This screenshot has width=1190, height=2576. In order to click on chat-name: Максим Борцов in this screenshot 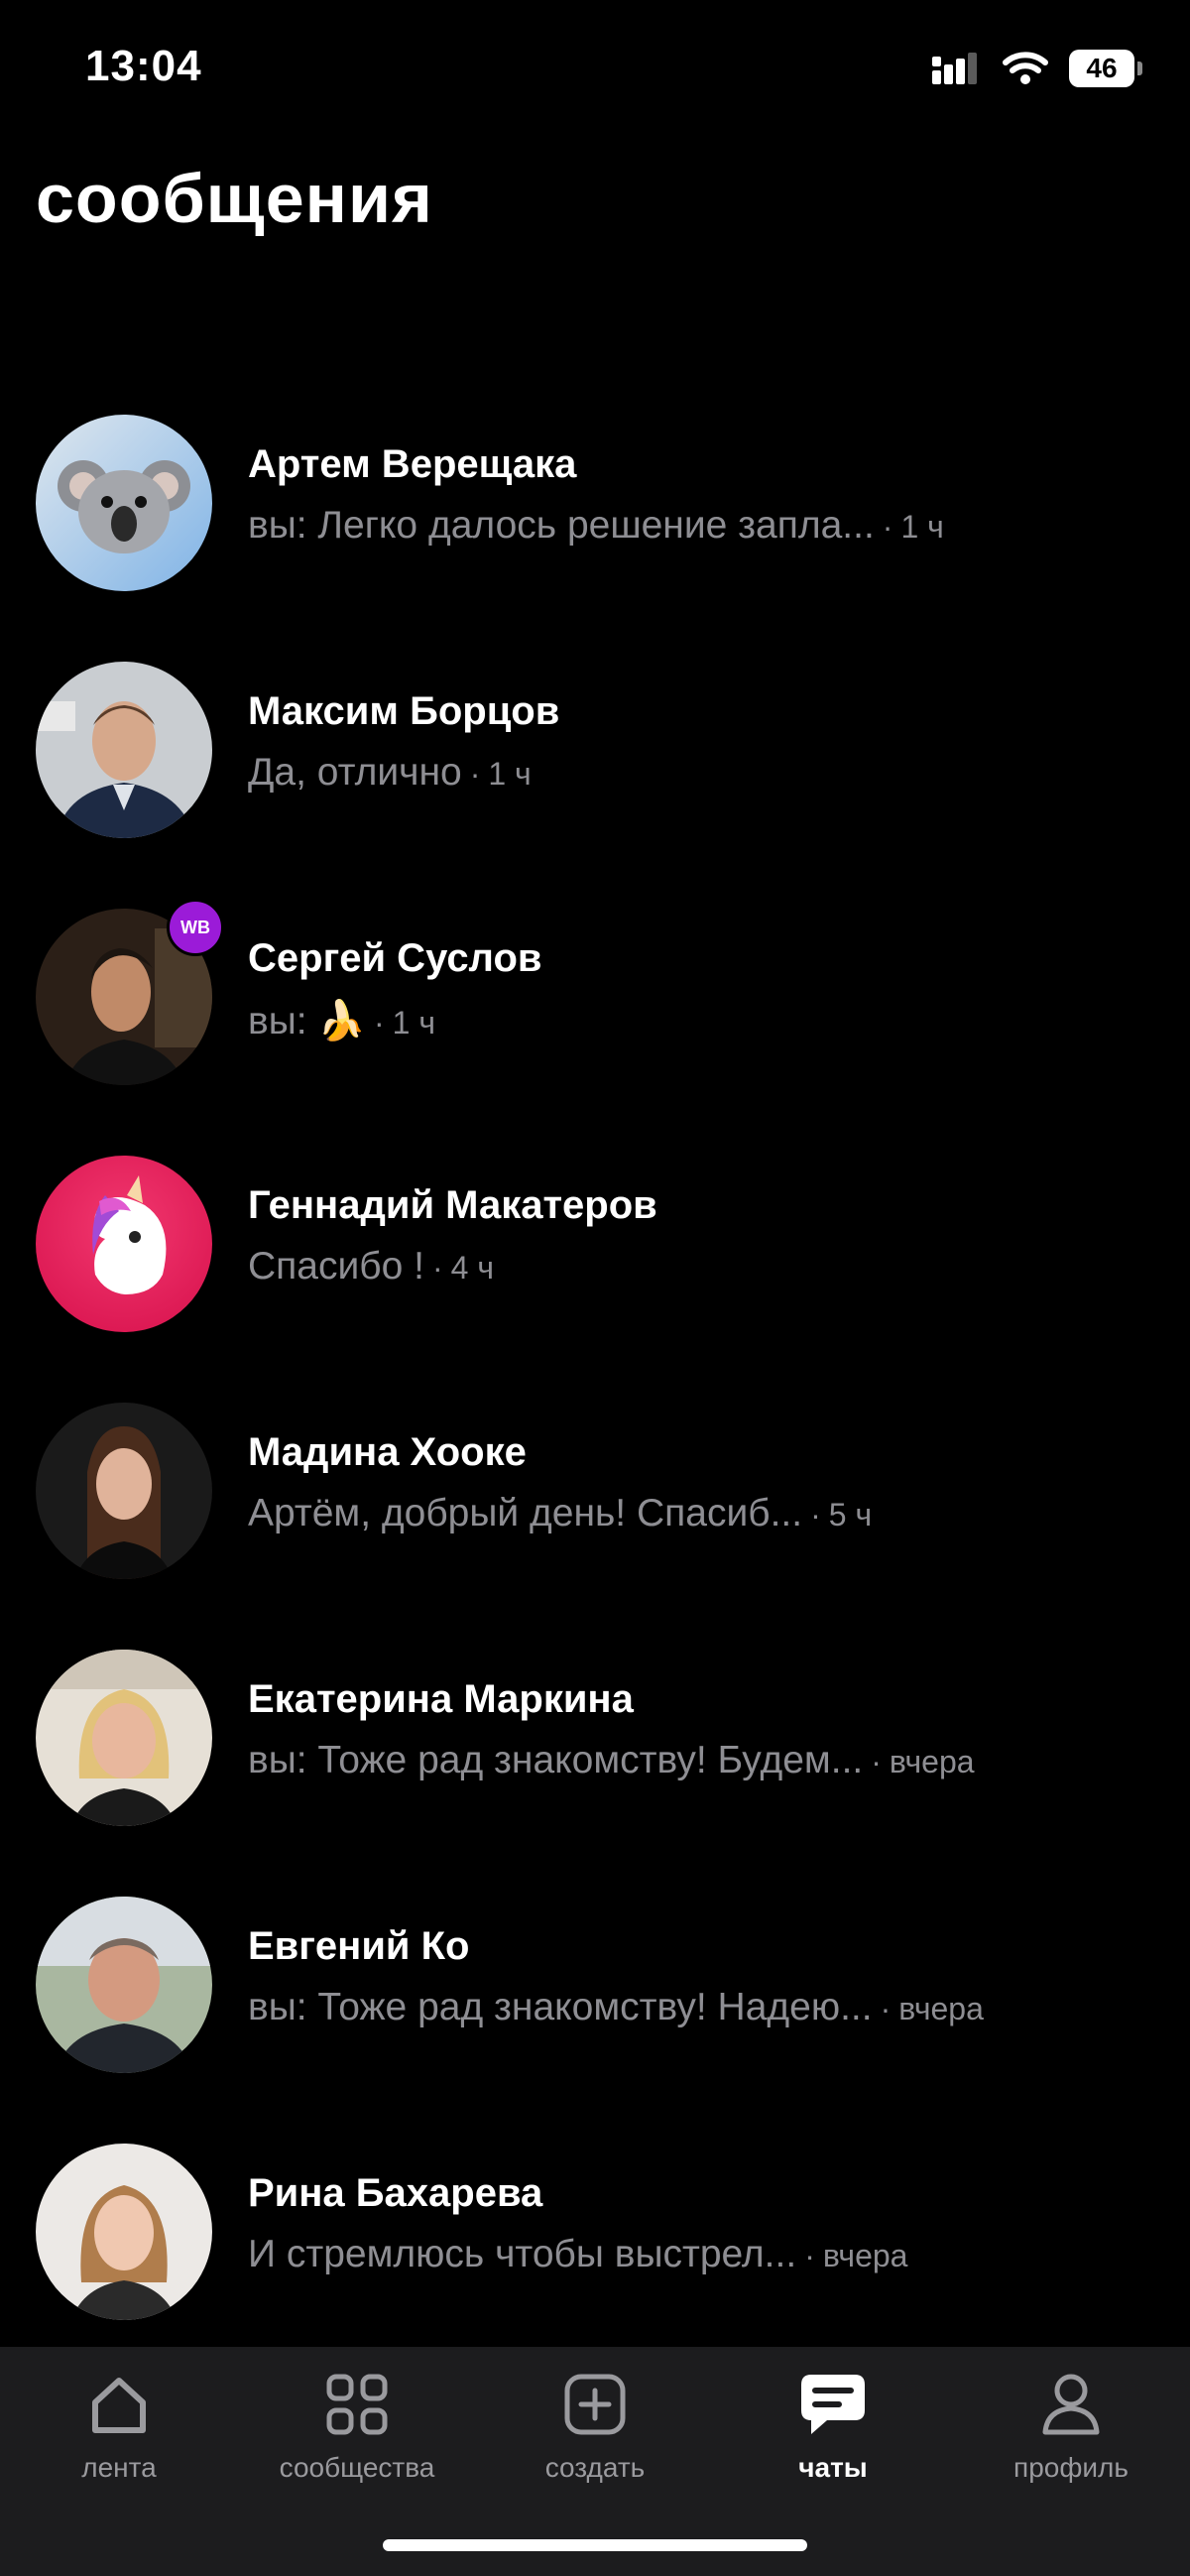, I will do `click(404, 711)`.